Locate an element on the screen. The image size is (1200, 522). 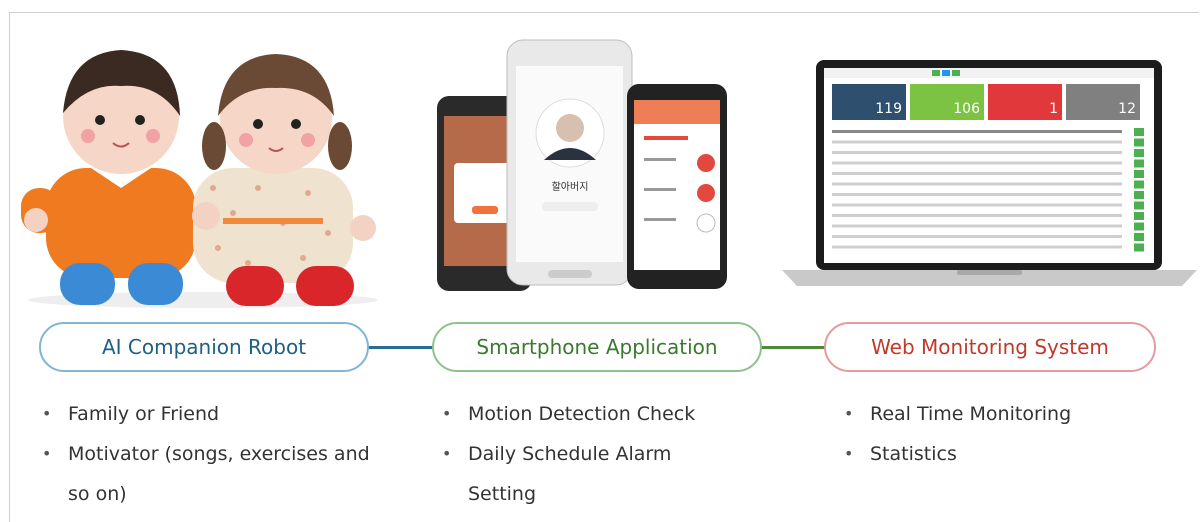
web-monitoring-image: 119 106 1 12 is located at coordinates (989, 173).